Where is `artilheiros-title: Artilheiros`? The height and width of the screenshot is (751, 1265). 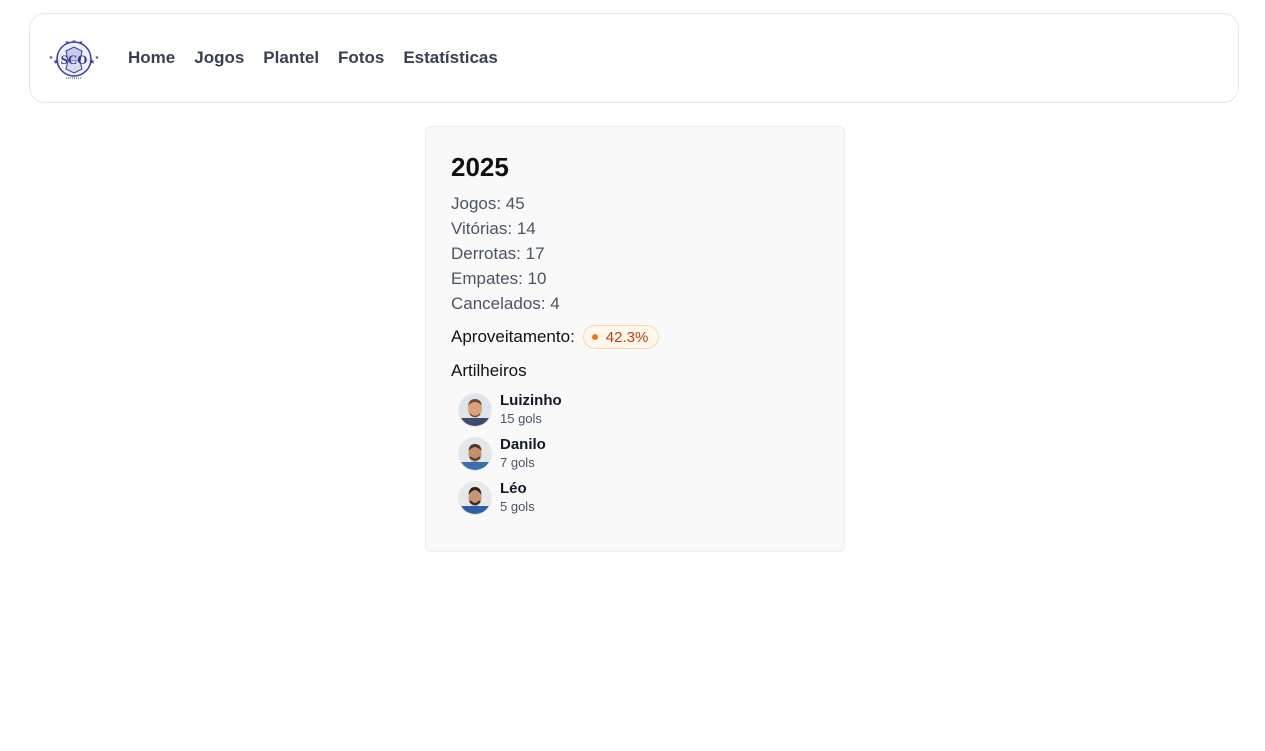 artilheiros-title: Artilheiros is located at coordinates (489, 370).